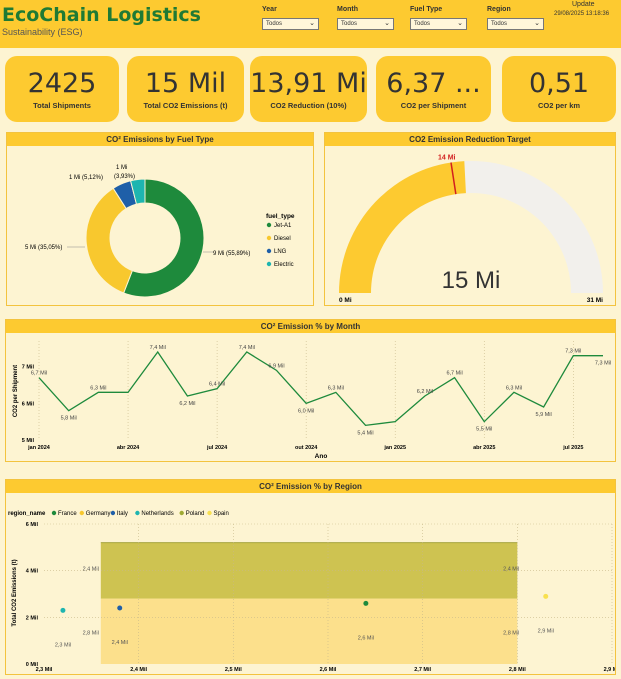 Image resolution: width=621 pixels, height=679 pixels. Describe the element at coordinates (247, 348) in the screenshot. I see `data-label: 7,4 Mil` at that location.